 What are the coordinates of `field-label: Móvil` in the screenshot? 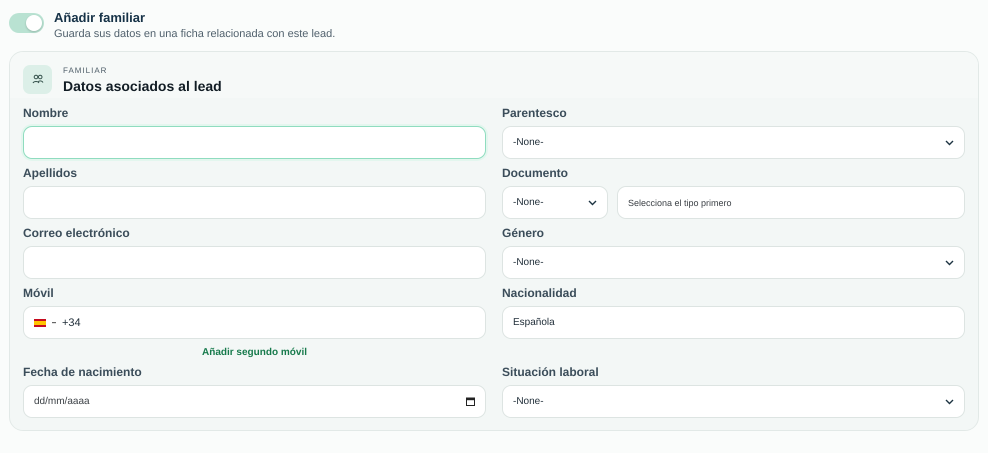 It's located at (39, 293).